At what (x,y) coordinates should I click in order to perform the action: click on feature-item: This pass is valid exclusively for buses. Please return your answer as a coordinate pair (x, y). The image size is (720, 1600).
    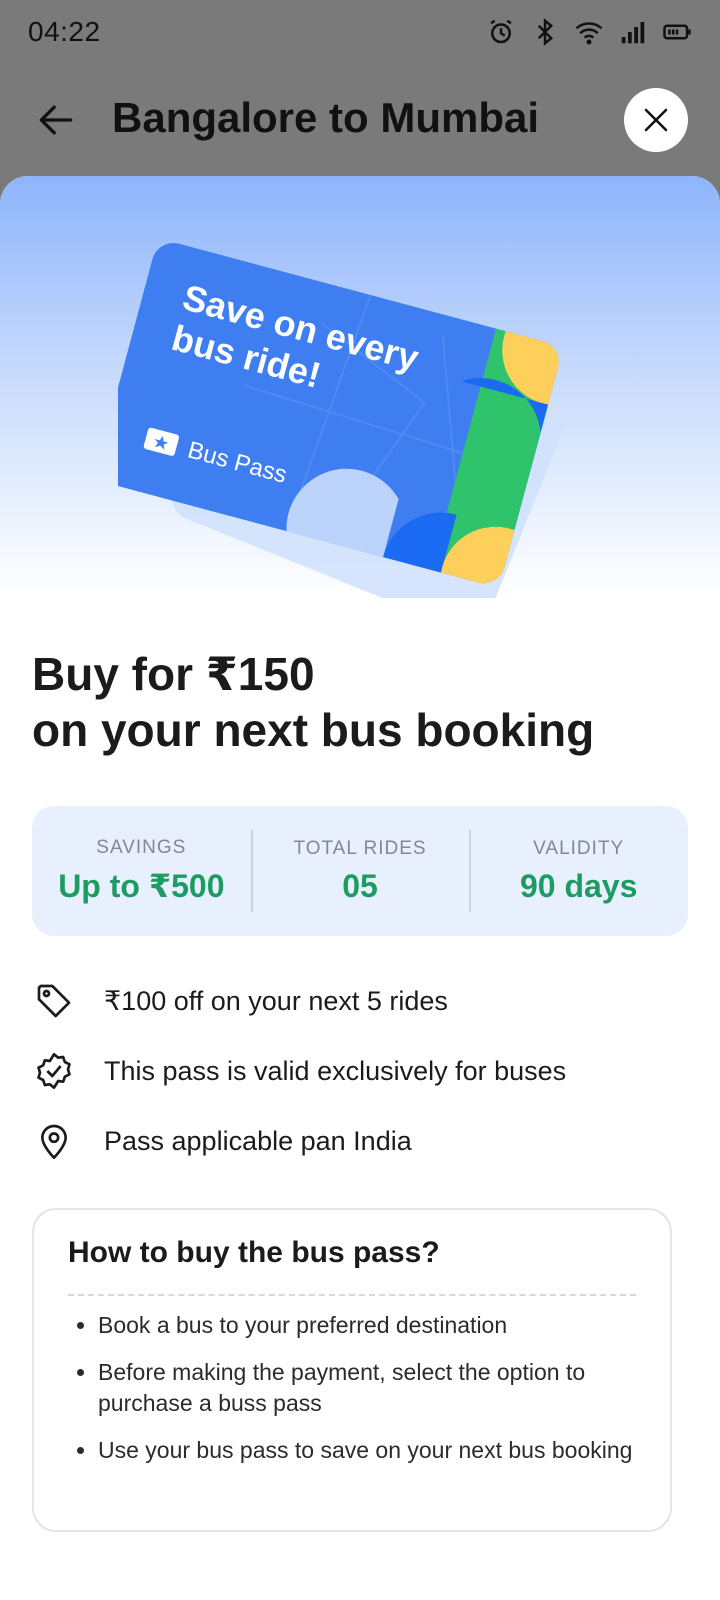
    Looking at the image, I should click on (362, 1071).